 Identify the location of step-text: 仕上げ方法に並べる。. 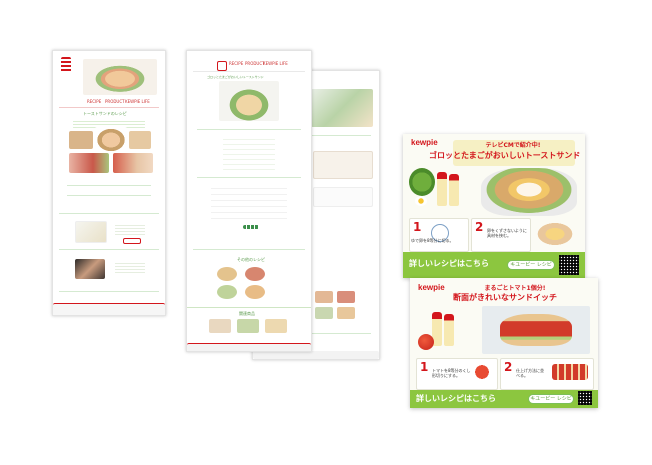
(530, 373).